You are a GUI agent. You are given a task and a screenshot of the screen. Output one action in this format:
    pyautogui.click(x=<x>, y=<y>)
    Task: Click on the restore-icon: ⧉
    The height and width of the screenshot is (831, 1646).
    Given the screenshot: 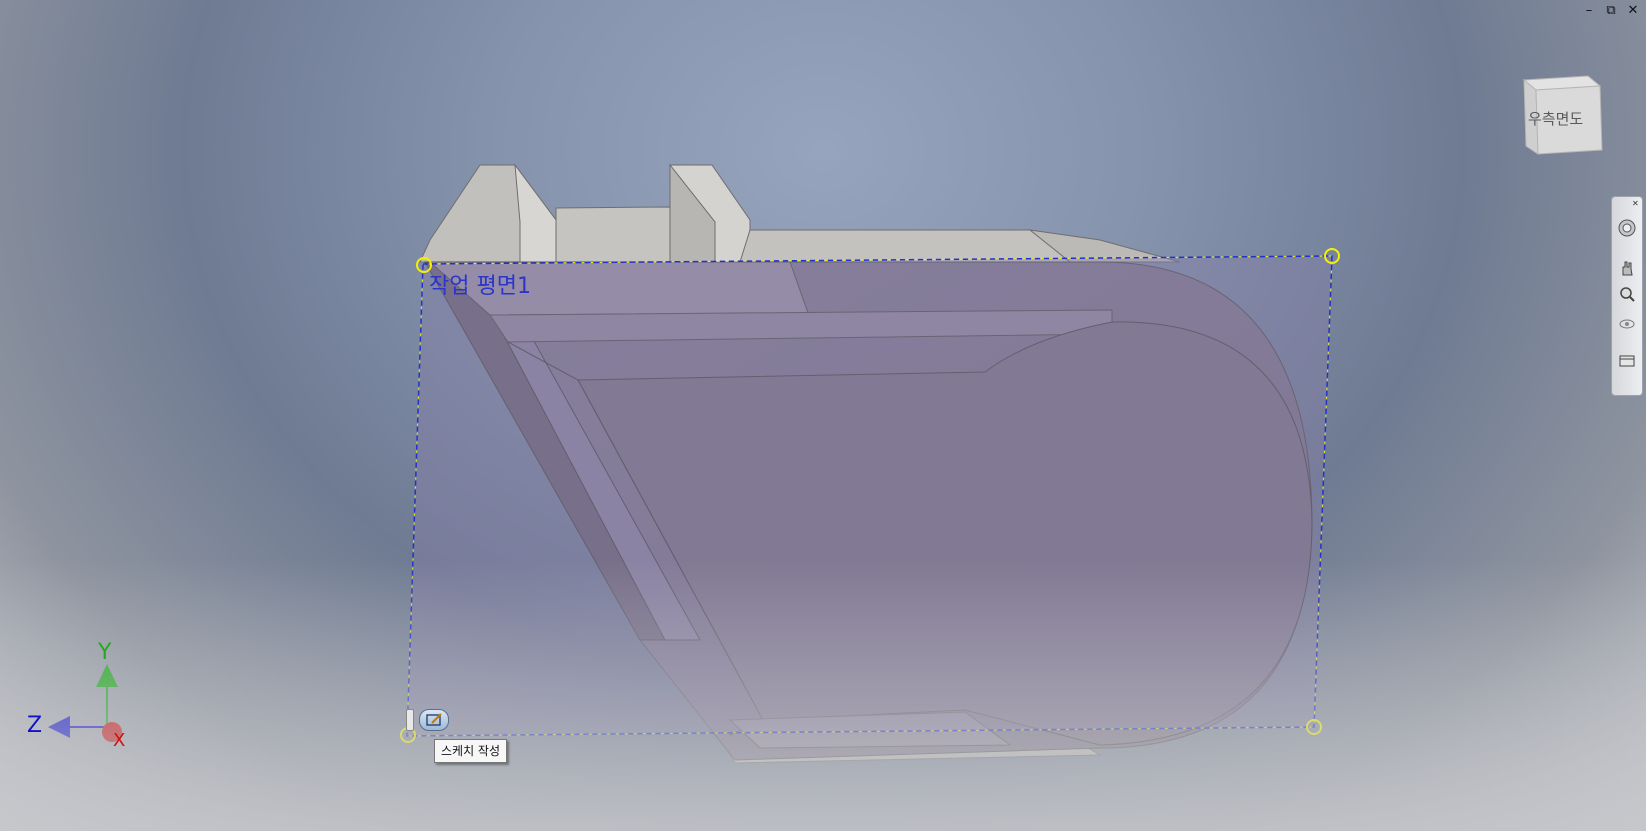 What is the action you would take?
    pyautogui.click(x=1611, y=11)
    